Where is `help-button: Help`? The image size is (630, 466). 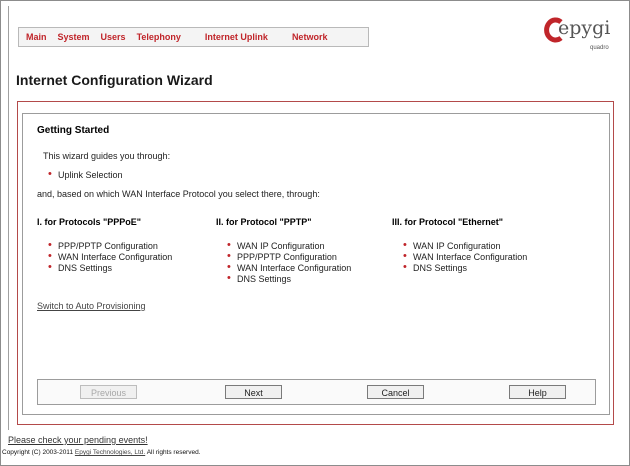 help-button: Help is located at coordinates (537, 392).